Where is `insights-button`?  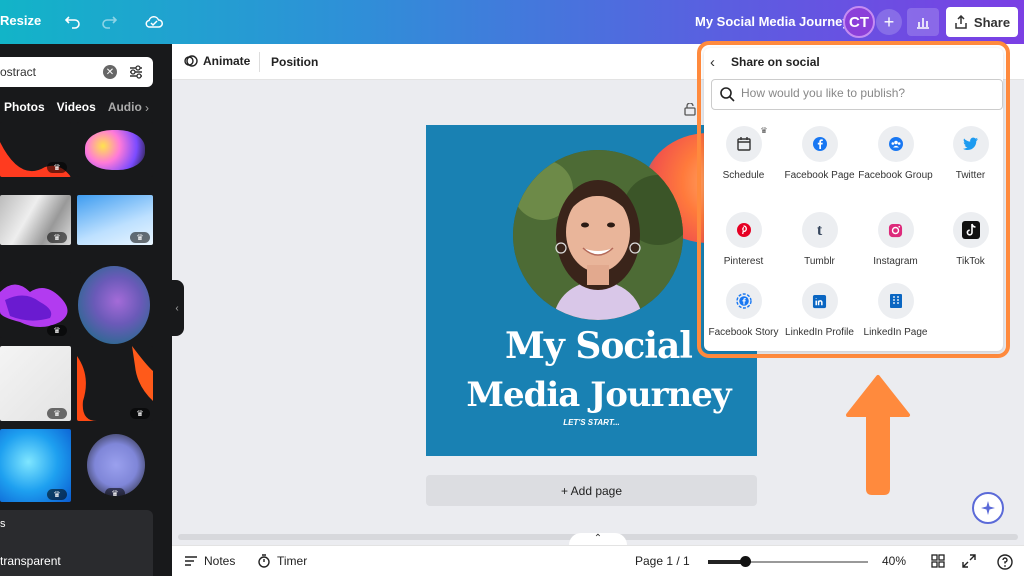 insights-button is located at coordinates (923, 22).